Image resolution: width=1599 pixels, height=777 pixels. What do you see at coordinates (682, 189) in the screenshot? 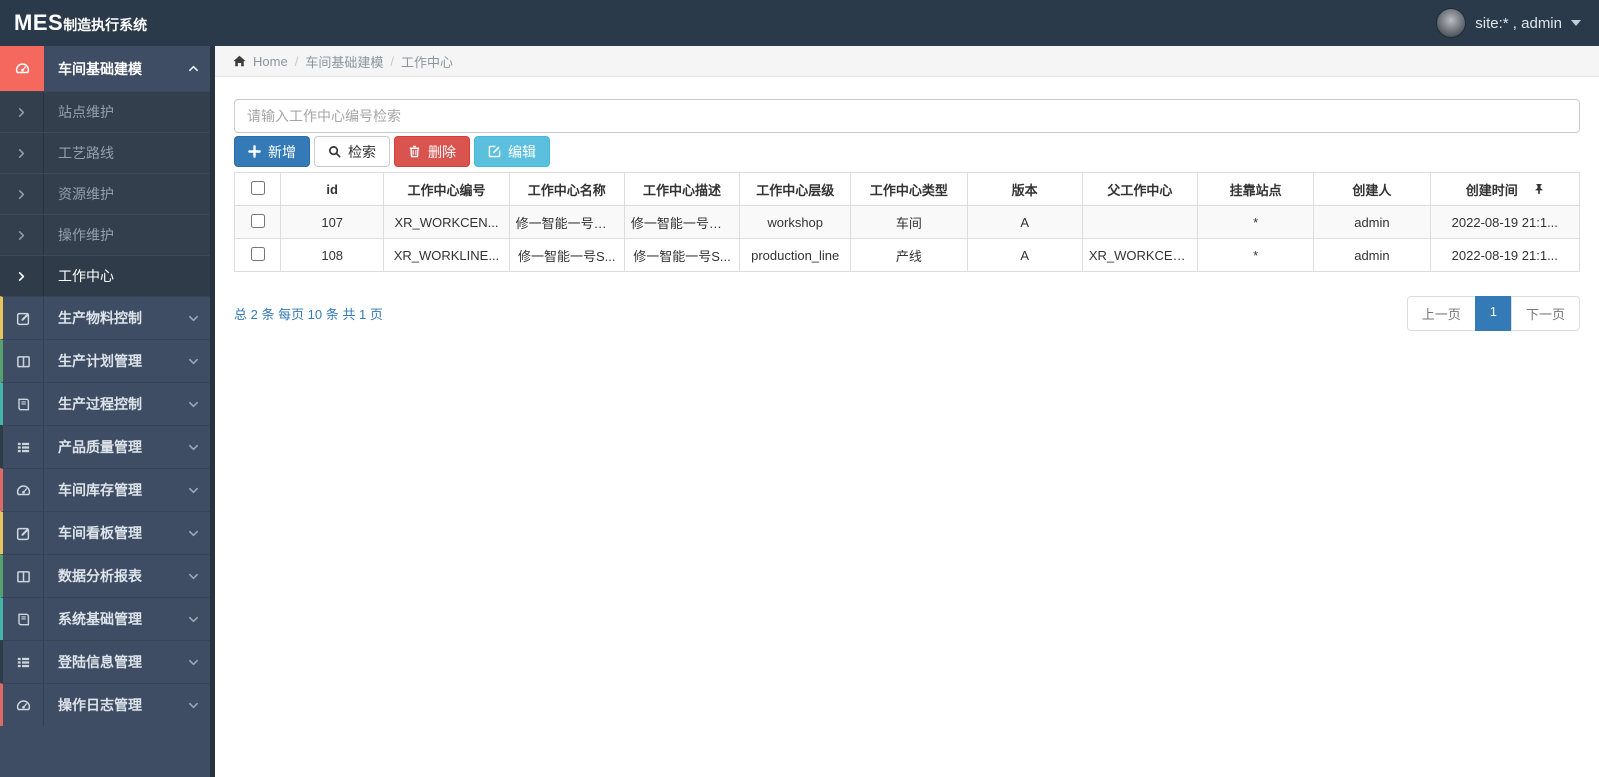
I see `column-header: 工作中心描述` at bounding box center [682, 189].